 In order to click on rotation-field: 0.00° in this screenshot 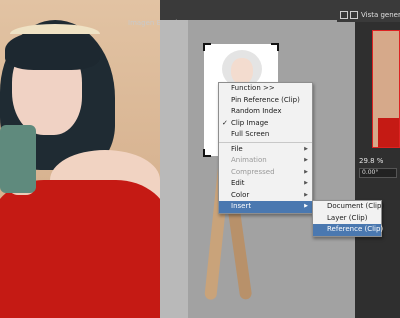, I will do `click(378, 173)`.